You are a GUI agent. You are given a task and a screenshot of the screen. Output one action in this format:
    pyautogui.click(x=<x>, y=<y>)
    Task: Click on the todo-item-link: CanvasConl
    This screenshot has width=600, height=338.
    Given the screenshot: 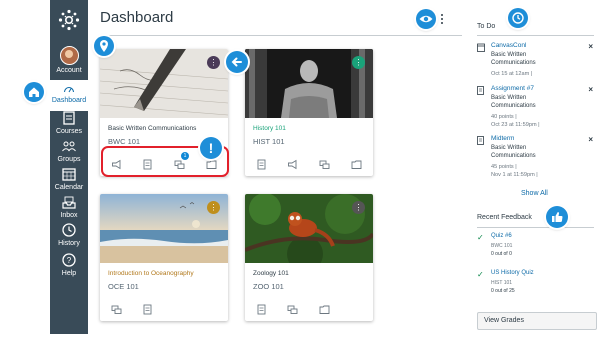 What is the action you would take?
    pyautogui.click(x=508, y=45)
    